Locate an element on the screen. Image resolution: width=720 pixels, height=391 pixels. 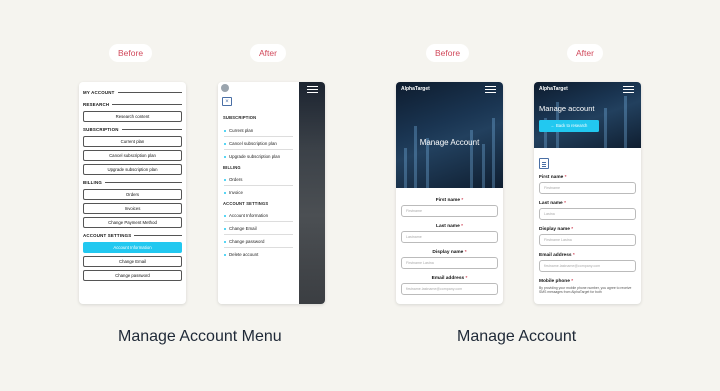
account-information-button: Account Information is located at coordinates (132, 247).